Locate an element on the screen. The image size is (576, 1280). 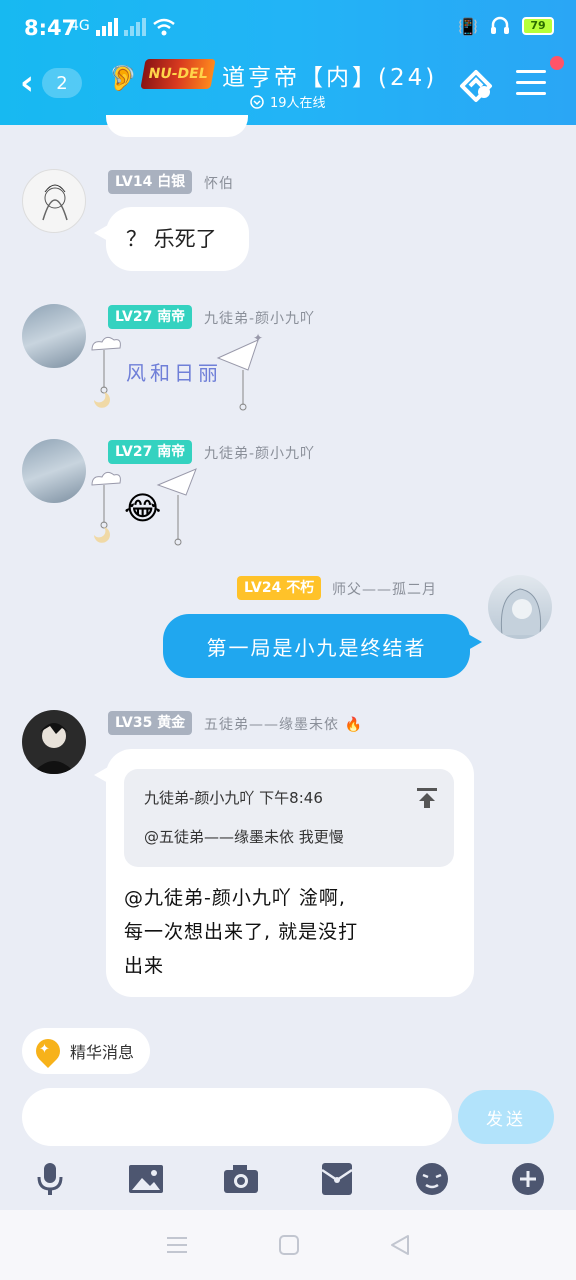
sender-name: 五徒弟——缘墨未依 🔥 is located at coordinates (283, 724).